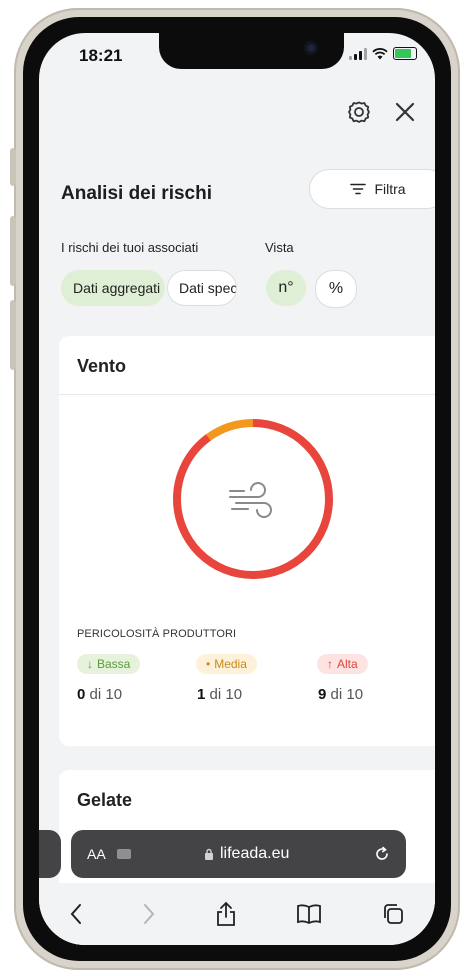 The image size is (469, 976). What do you see at coordinates (105, 800) in the screenshot?
I see `risk-card-frost-title: Gelate` at bounding box center [105, 800].